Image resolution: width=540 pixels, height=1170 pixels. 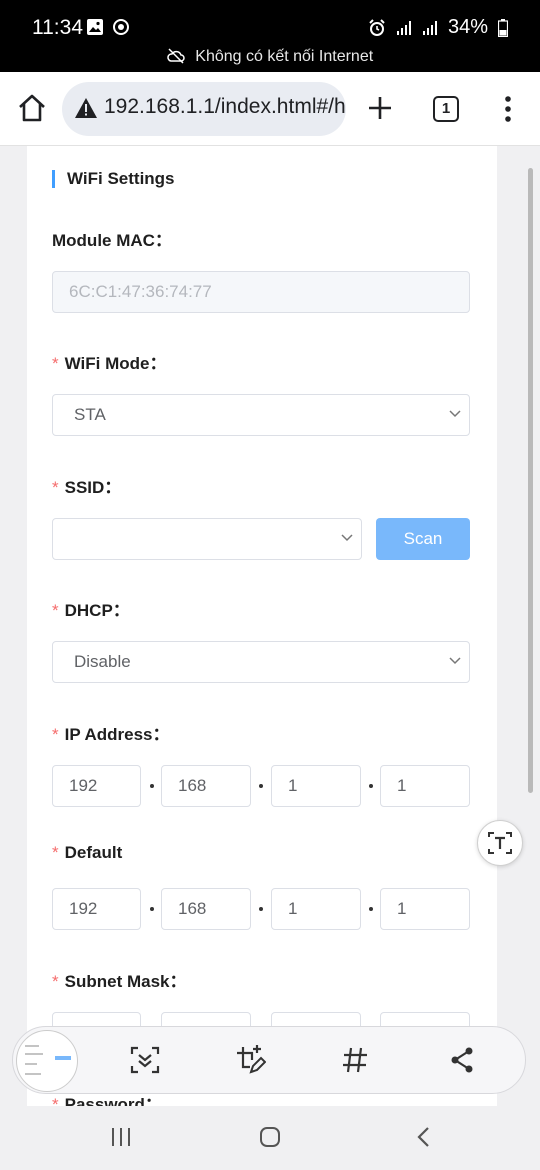 What do you see at coordinates (140, 291) in the screenshot?
I see `module-mac-value: 6C:C1:47:36:74:77` at bounding box center [140, 291].